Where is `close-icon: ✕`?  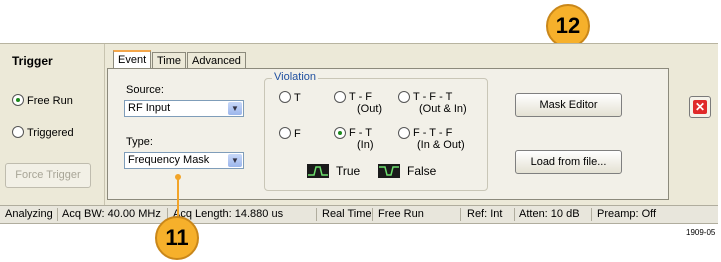 close-icon: ✕ is located at coordinates (700, 107).